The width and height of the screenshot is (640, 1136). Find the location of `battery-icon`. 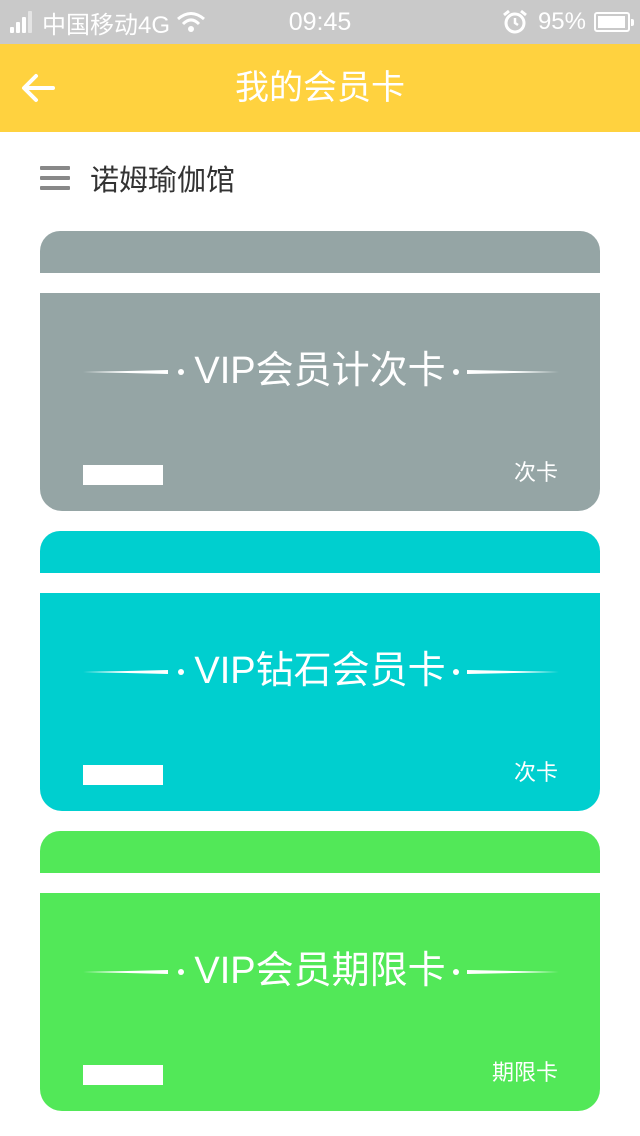

battery-icon is located at coordinates (614, 22).